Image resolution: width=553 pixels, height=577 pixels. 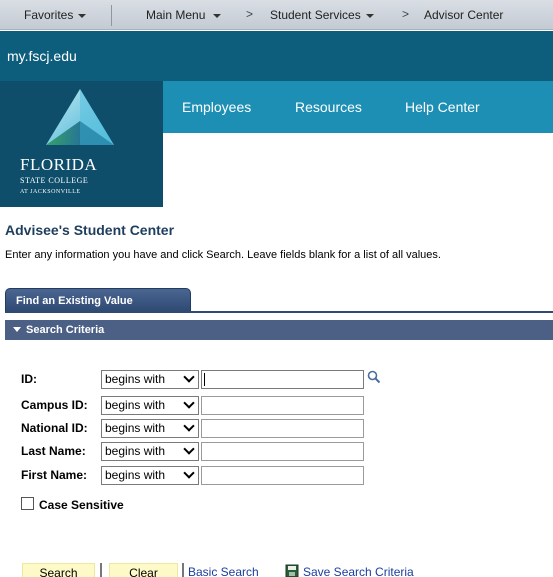 I want to click on main-menu-label: Main Menu, so click(x=176, y=15).